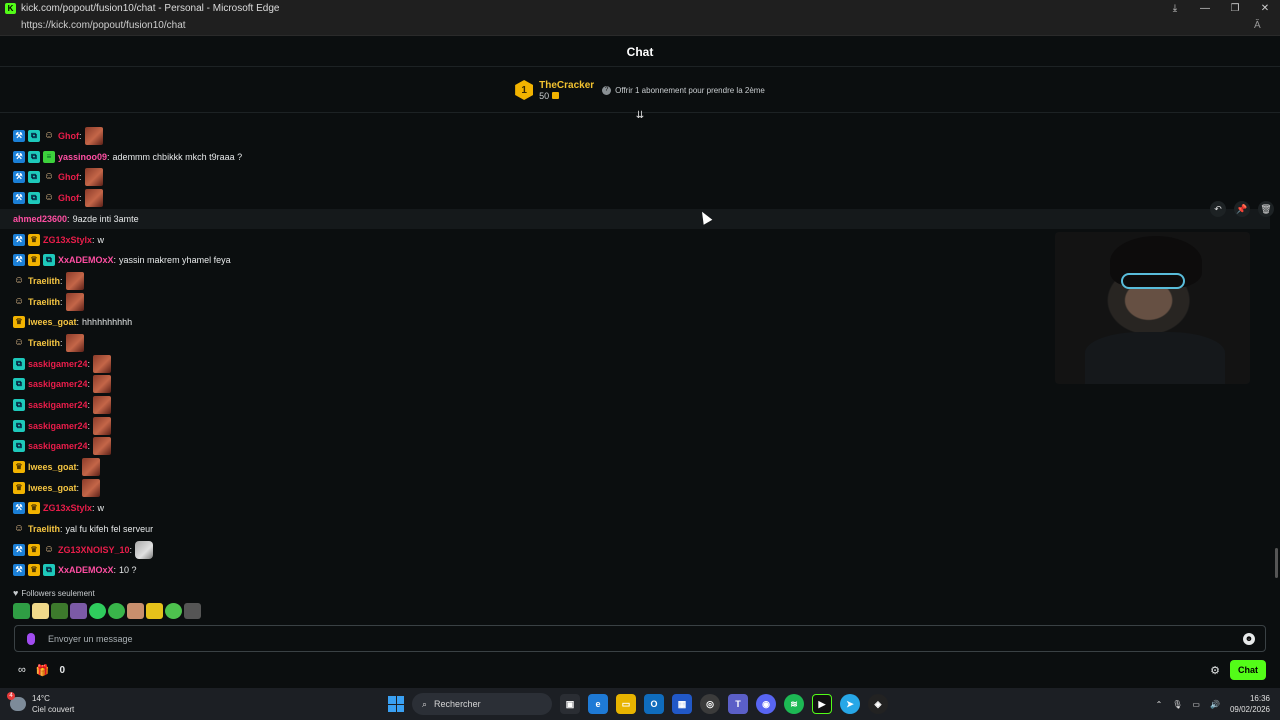 The width and height of the screenshot is (1280, 720). Describe the element at coordinates (822, 704) in the screenshot. I see `kick-app-icon: ▶` at that location.